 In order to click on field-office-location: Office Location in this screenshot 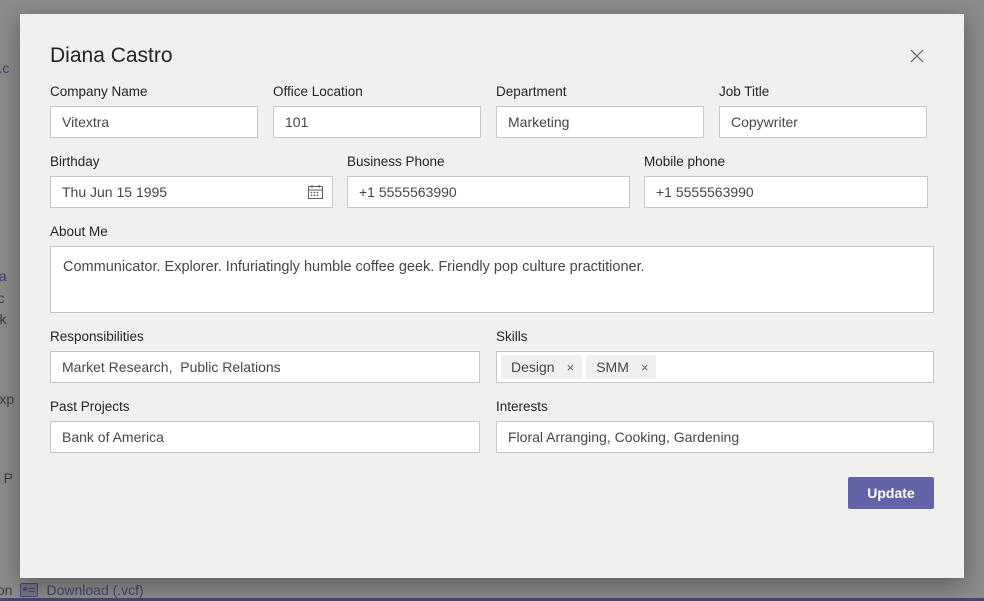, I will do `click(377, 111)`.